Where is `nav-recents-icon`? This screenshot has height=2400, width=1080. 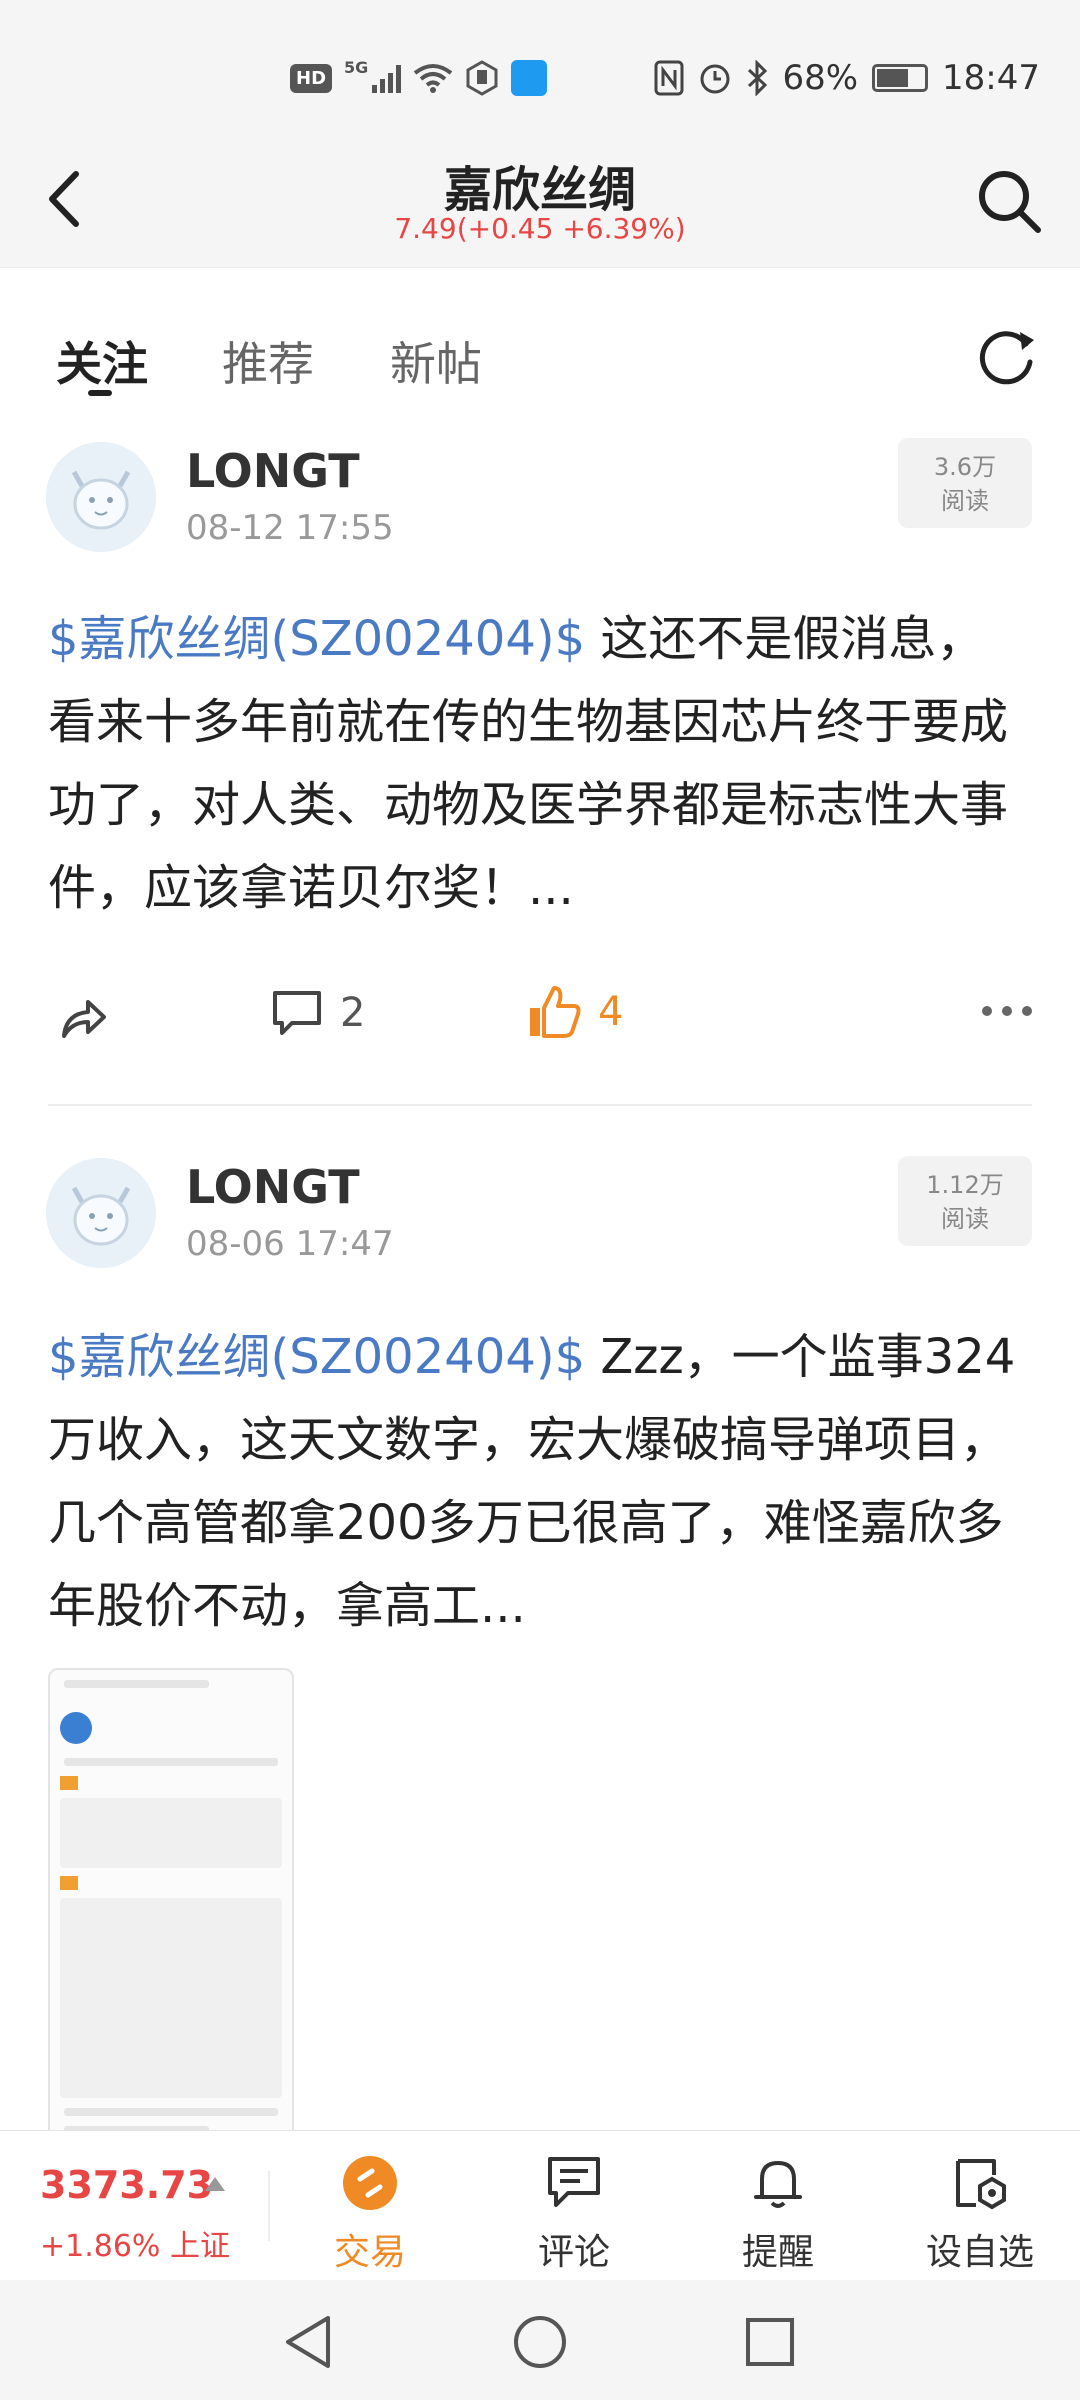
nav-recents-icon is located at coordinates (770, 2342).